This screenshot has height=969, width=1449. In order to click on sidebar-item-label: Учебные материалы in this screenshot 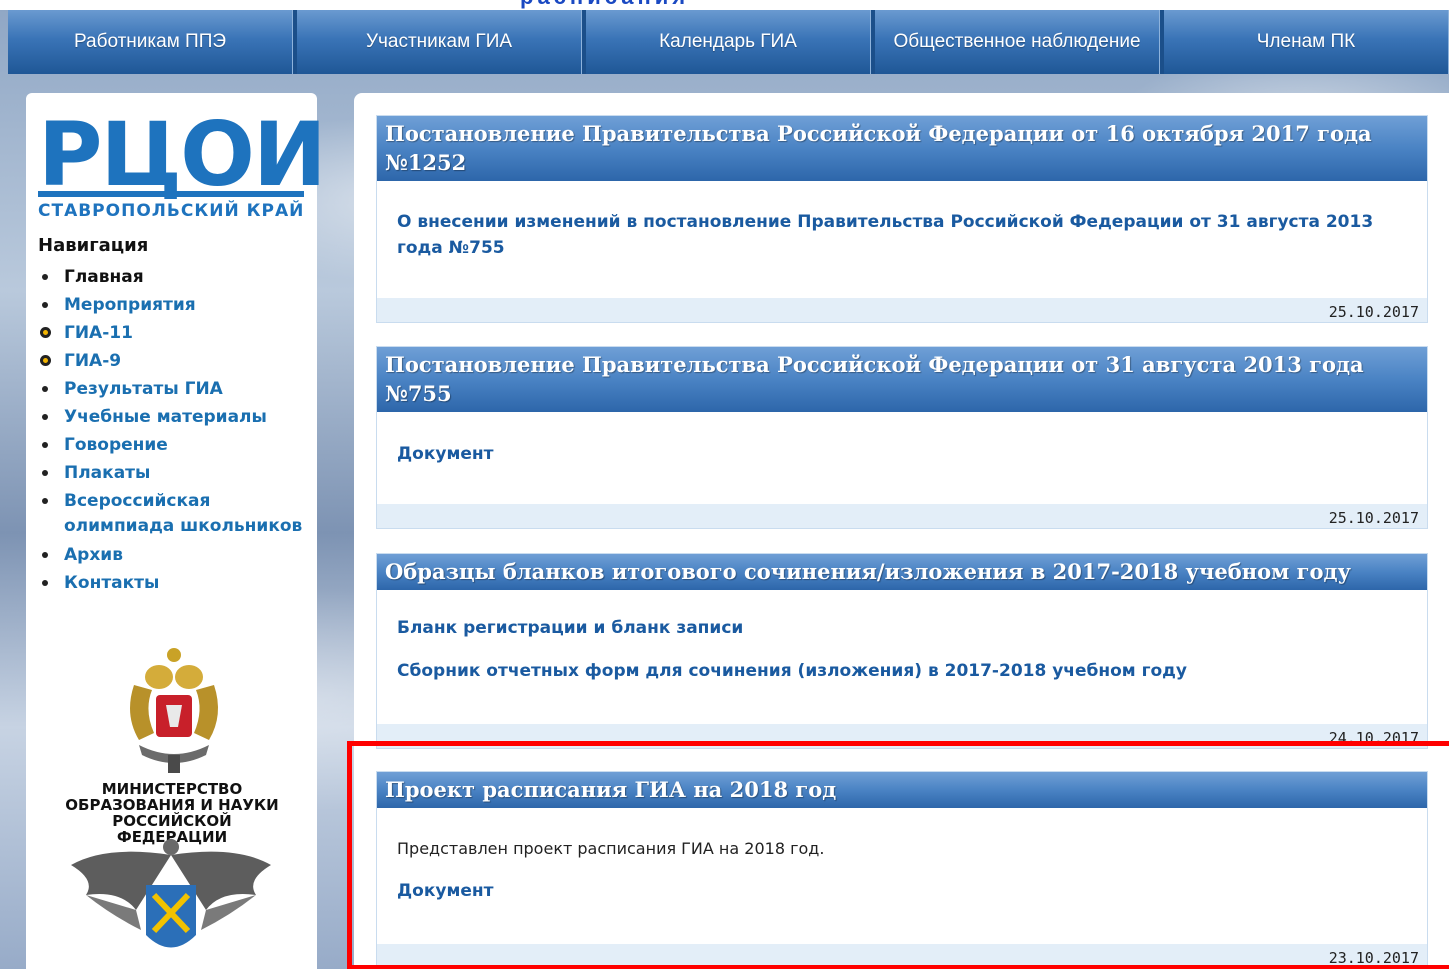, I will do `click(165, 417)`.